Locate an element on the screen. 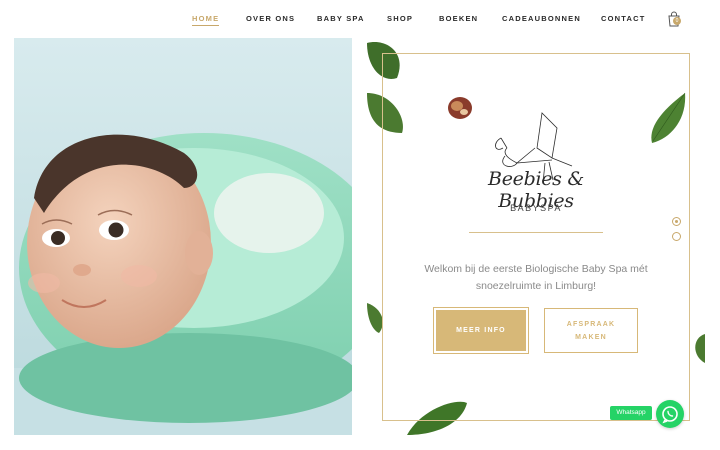 The width and height of the screenshot is (720, 450). cart-count-badge: 0 is located at coordinates (677, 21).